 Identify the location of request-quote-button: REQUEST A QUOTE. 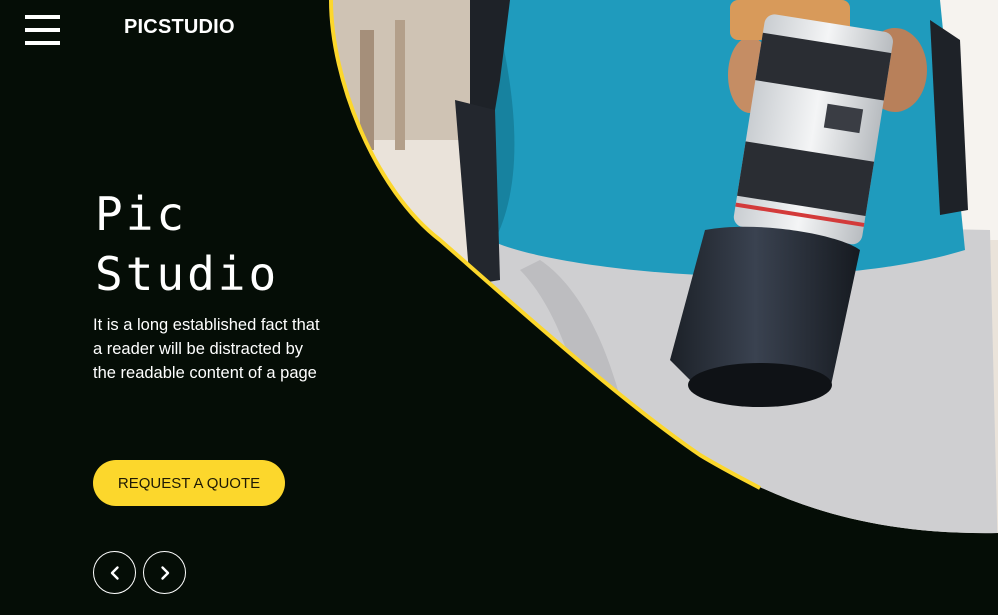
(189, 483).